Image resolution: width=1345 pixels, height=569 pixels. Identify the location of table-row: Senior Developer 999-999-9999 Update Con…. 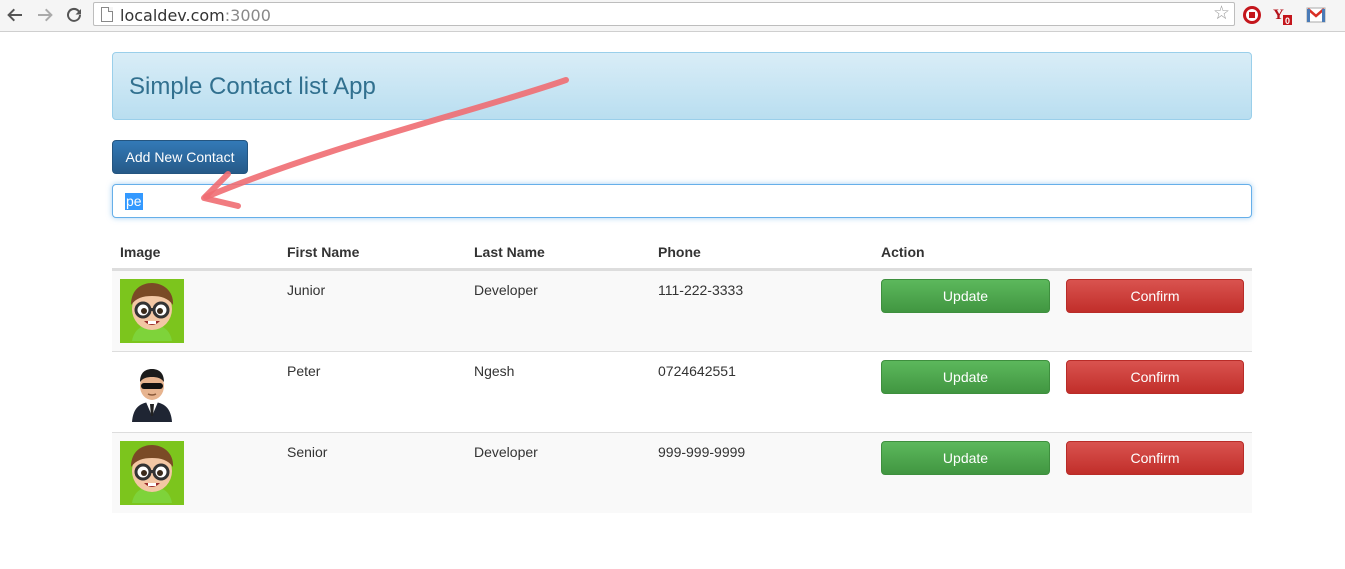
(682, 472).